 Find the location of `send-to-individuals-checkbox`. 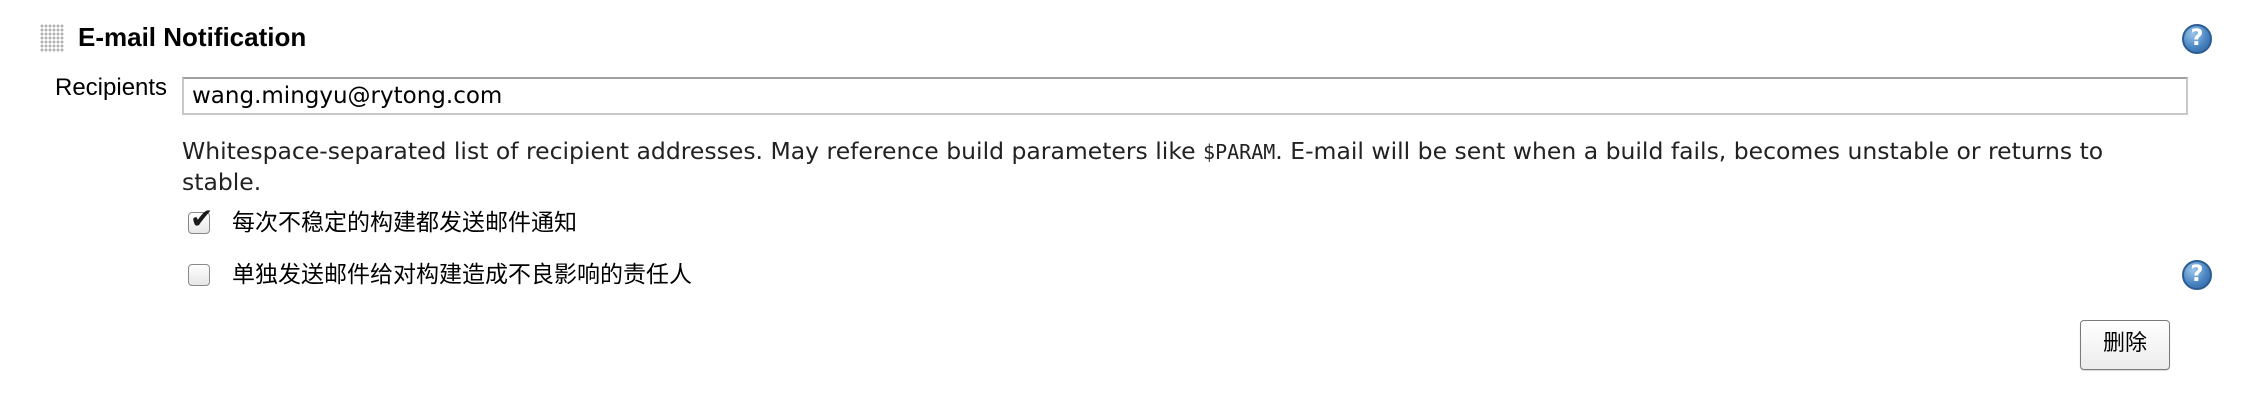

send-to-individuals-checkbox is located at coordinates (199, 275).